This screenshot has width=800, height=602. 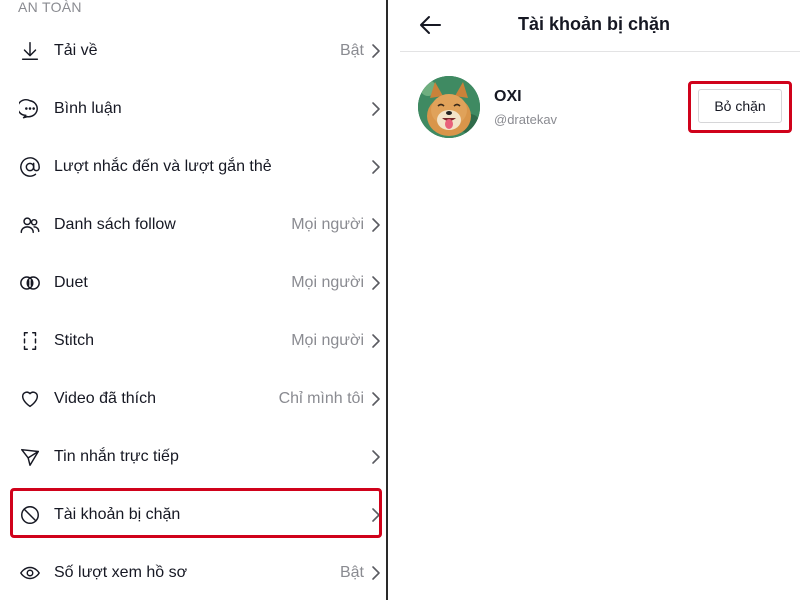 I want to click on menu-item-follow-list: Danh sách follow Mọi người, so click(x=193, y=225).